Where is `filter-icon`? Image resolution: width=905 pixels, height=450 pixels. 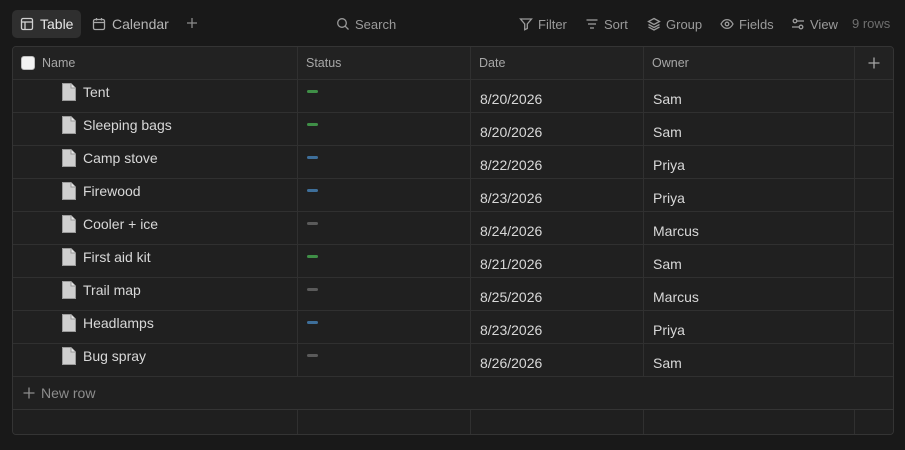
filter-icon is located at coordinates (526, 24).